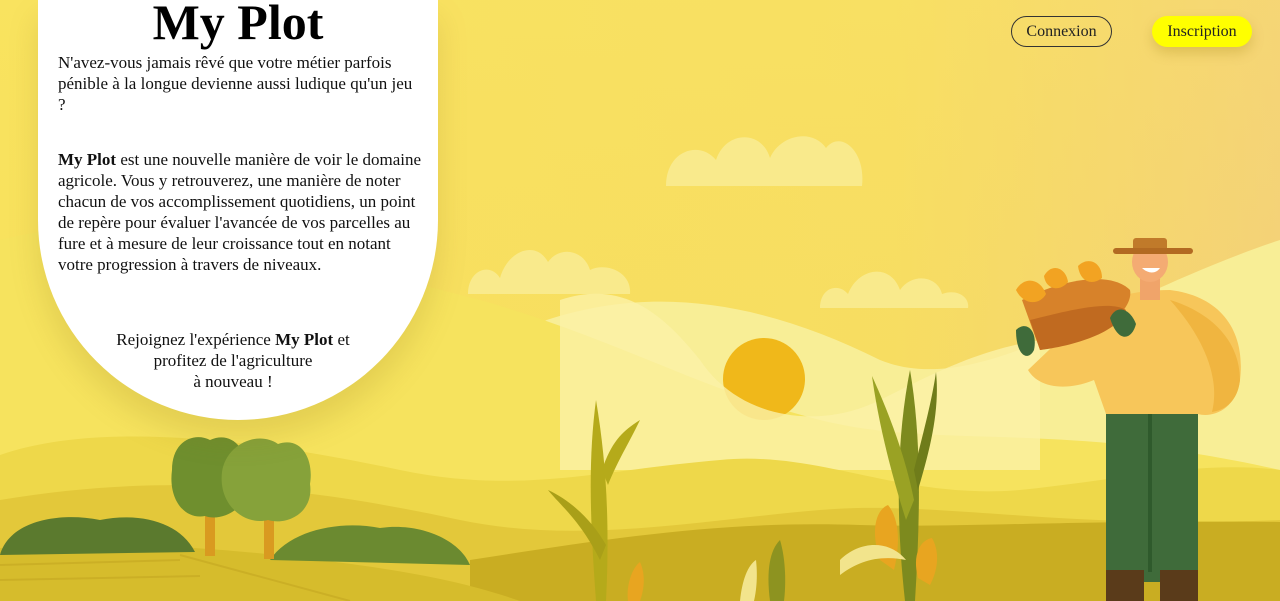  Describe the element at coordinates (1202, 31) in the screenshot. I see `signup-button: Inscription` at that location.